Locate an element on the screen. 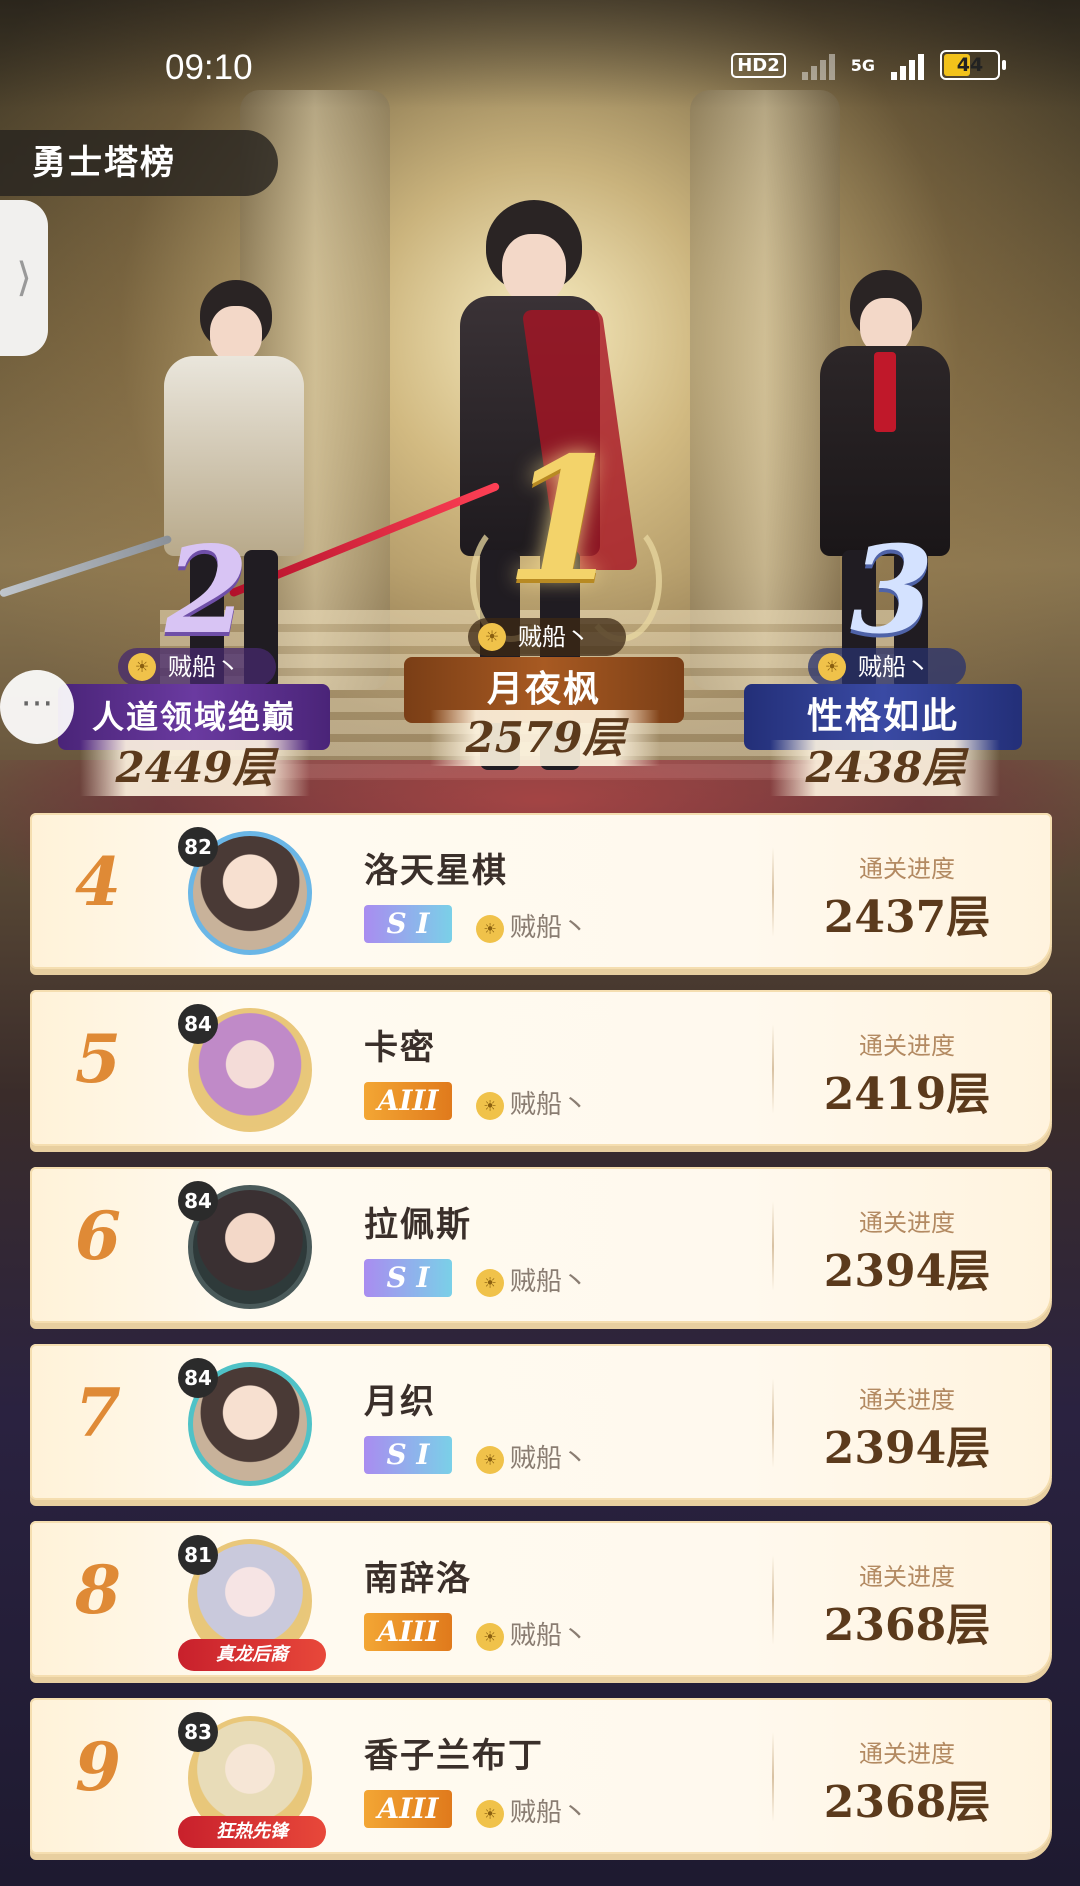  podium-clan-2: ☀ 贼船丶 is located at coordinates (197, 667).